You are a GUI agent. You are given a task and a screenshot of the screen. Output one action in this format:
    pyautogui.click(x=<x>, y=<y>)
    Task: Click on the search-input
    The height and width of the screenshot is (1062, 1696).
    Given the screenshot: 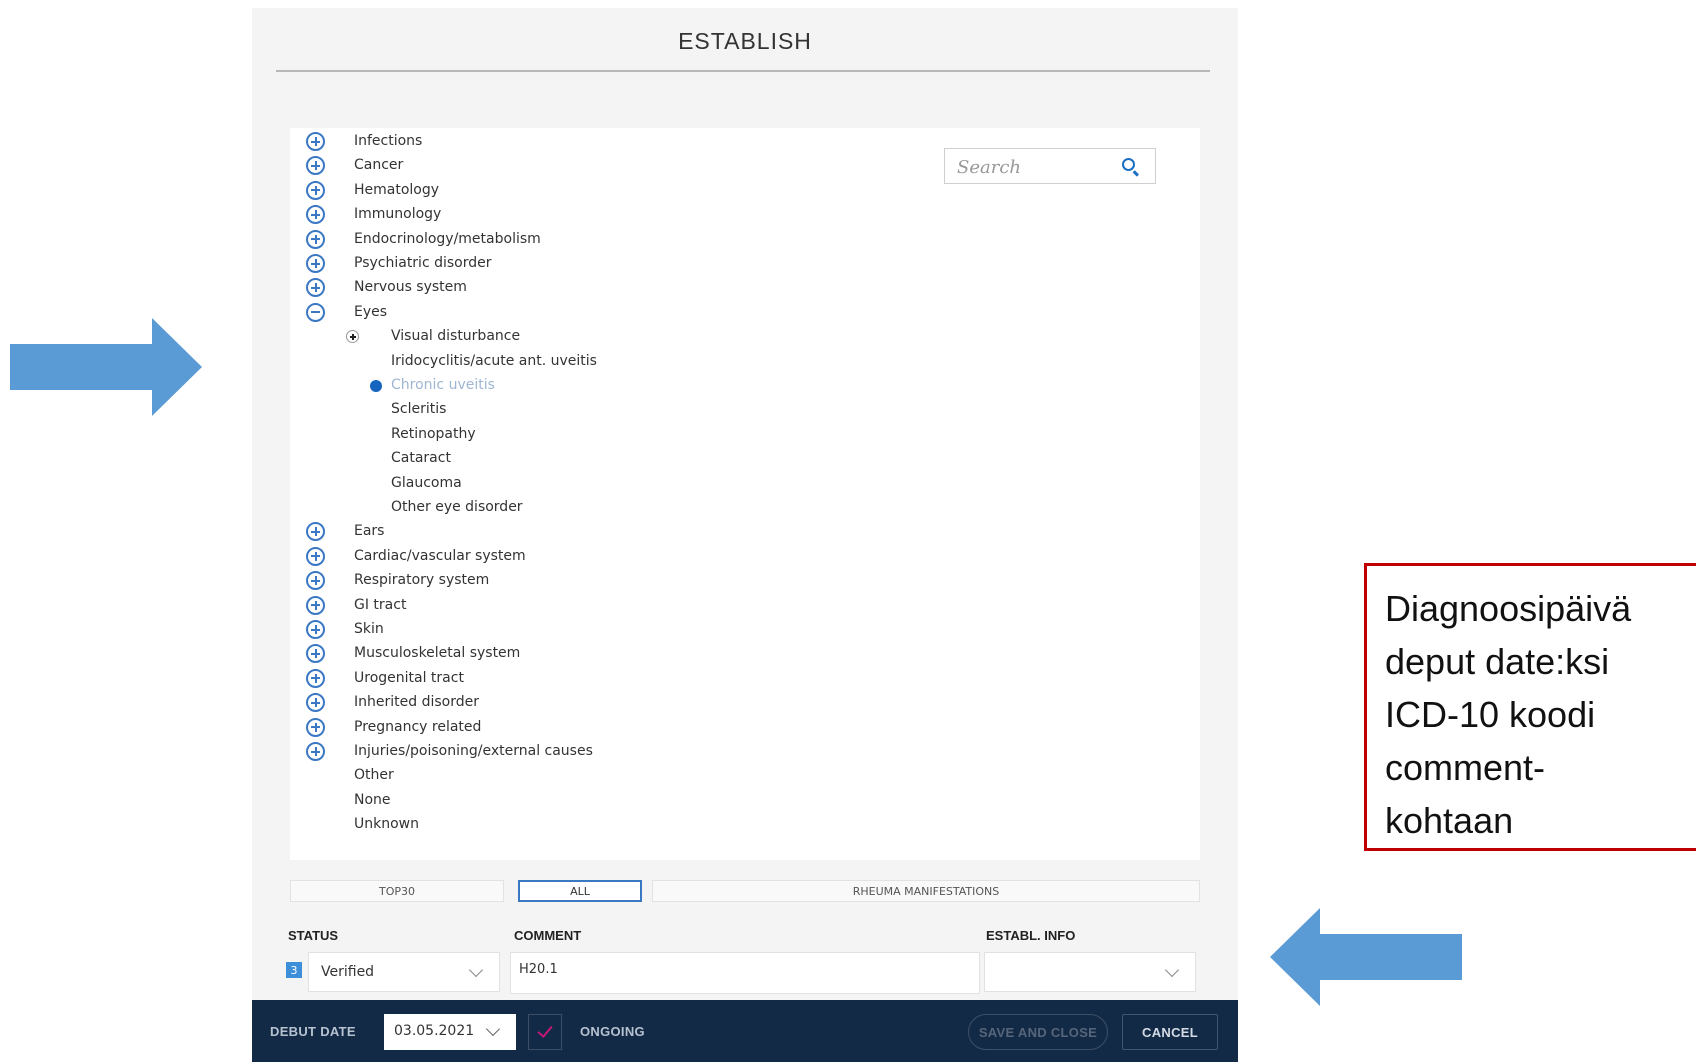 What is the action you would take?
    pyautogui.click(x=1037, y=167)
    